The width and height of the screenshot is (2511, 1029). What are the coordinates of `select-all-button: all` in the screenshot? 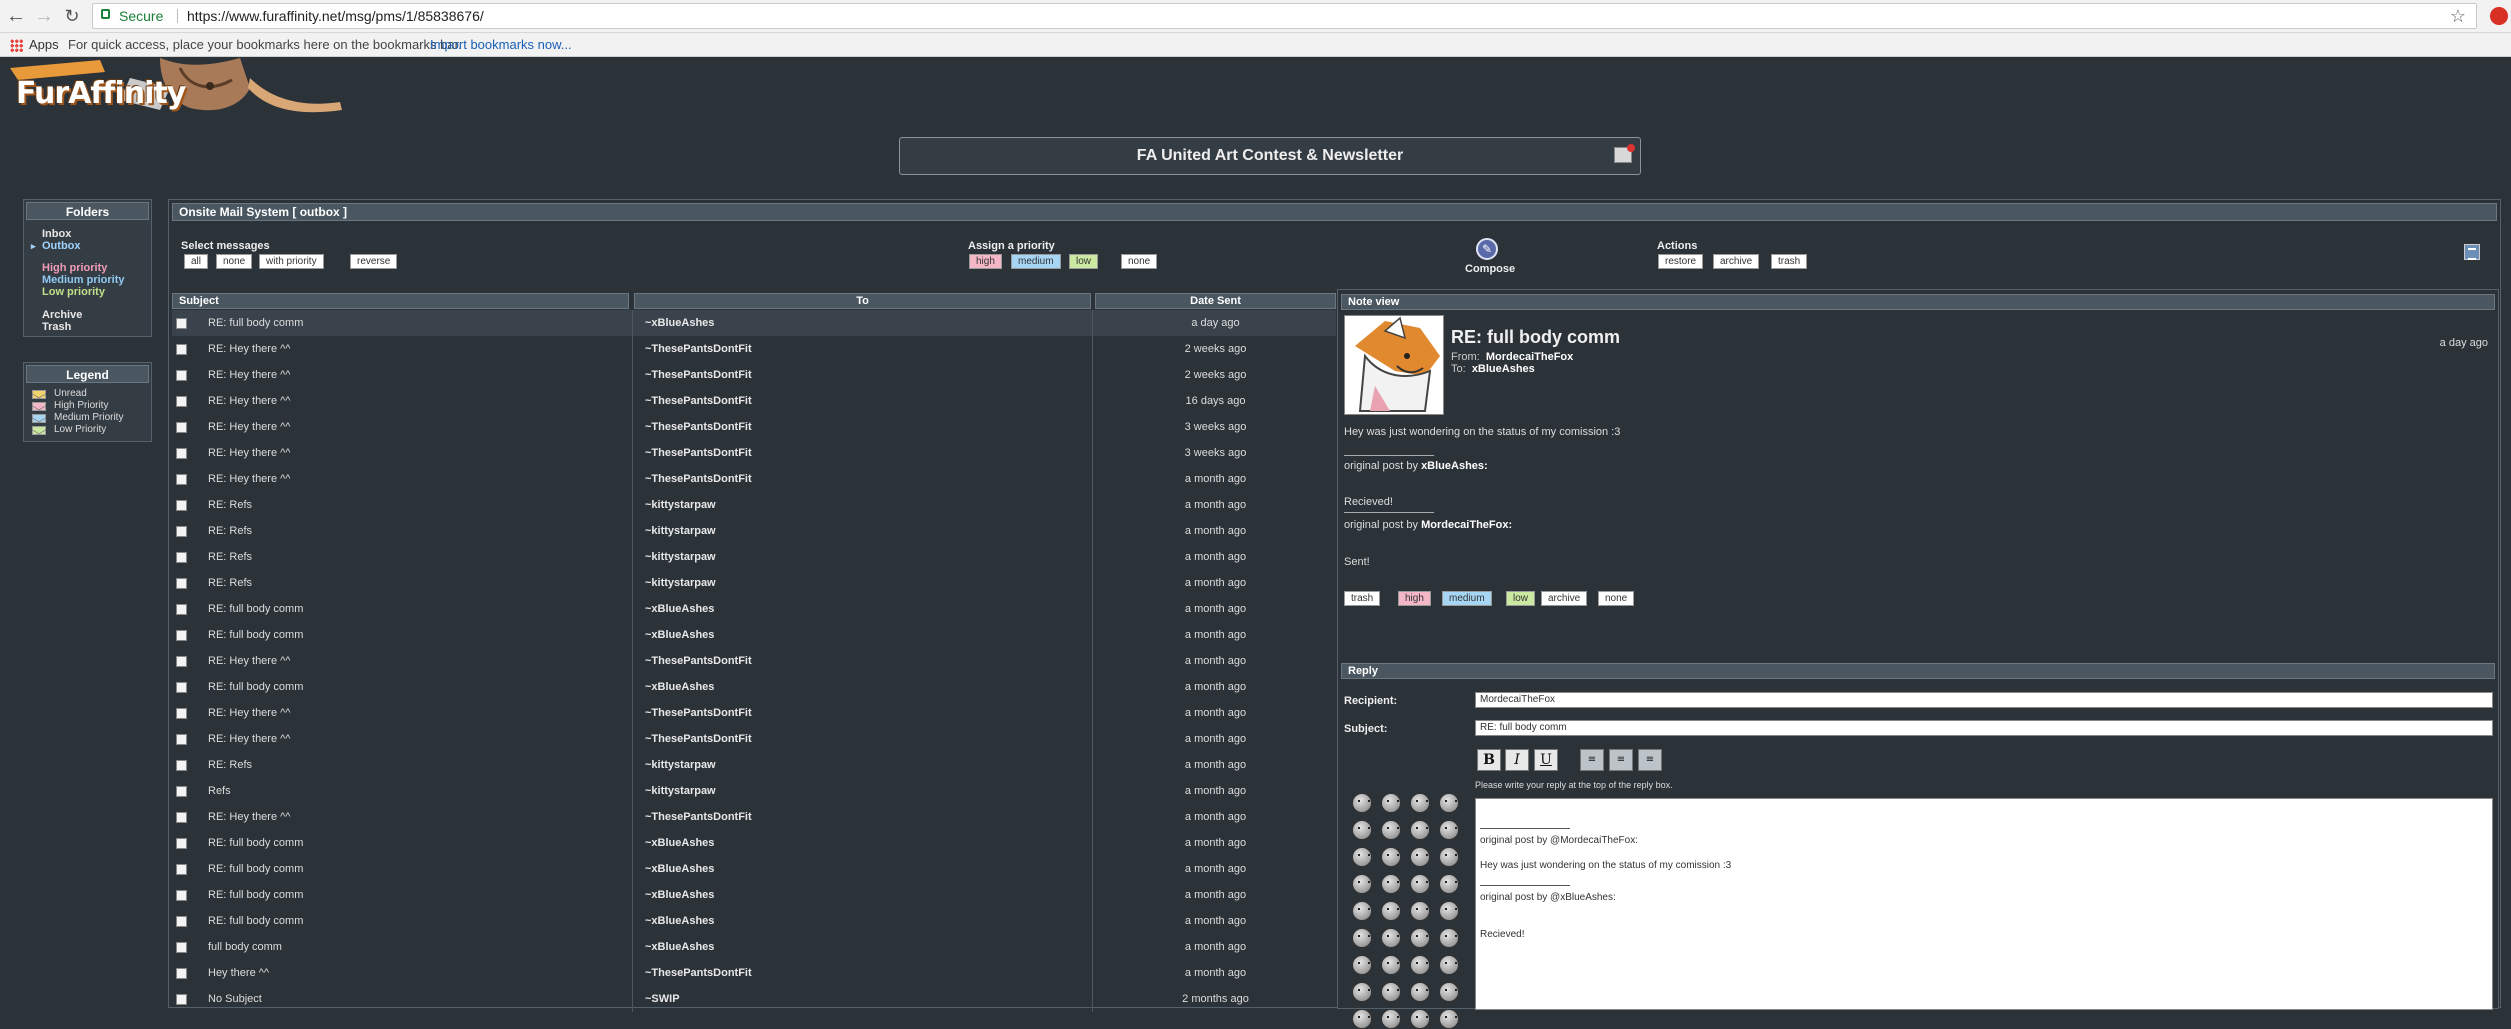 It's located at (196, 261).